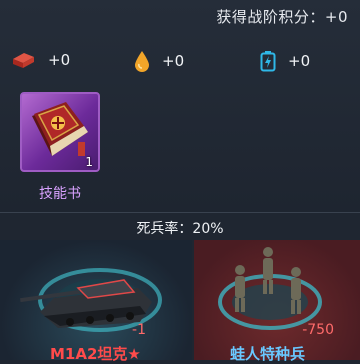  Describe the element at coordinates (95, 354) in the screenshot. I see `tank-name: M1A2坦克★` at that location.